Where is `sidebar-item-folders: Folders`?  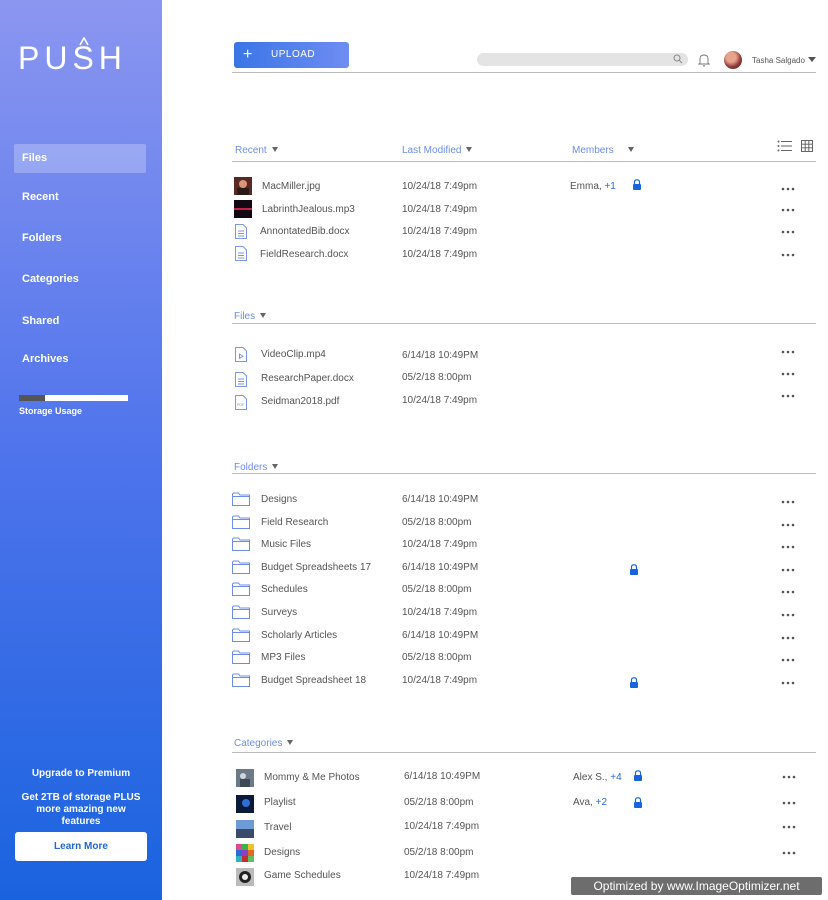 sidebar-item-folders: Folders is located at coordinates (80, 238).